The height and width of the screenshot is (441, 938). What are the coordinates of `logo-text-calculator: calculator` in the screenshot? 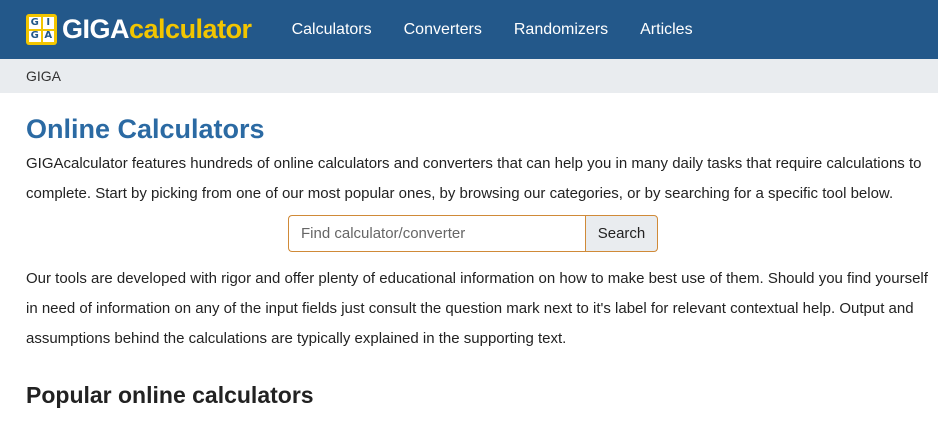 It's located at (190, 29).